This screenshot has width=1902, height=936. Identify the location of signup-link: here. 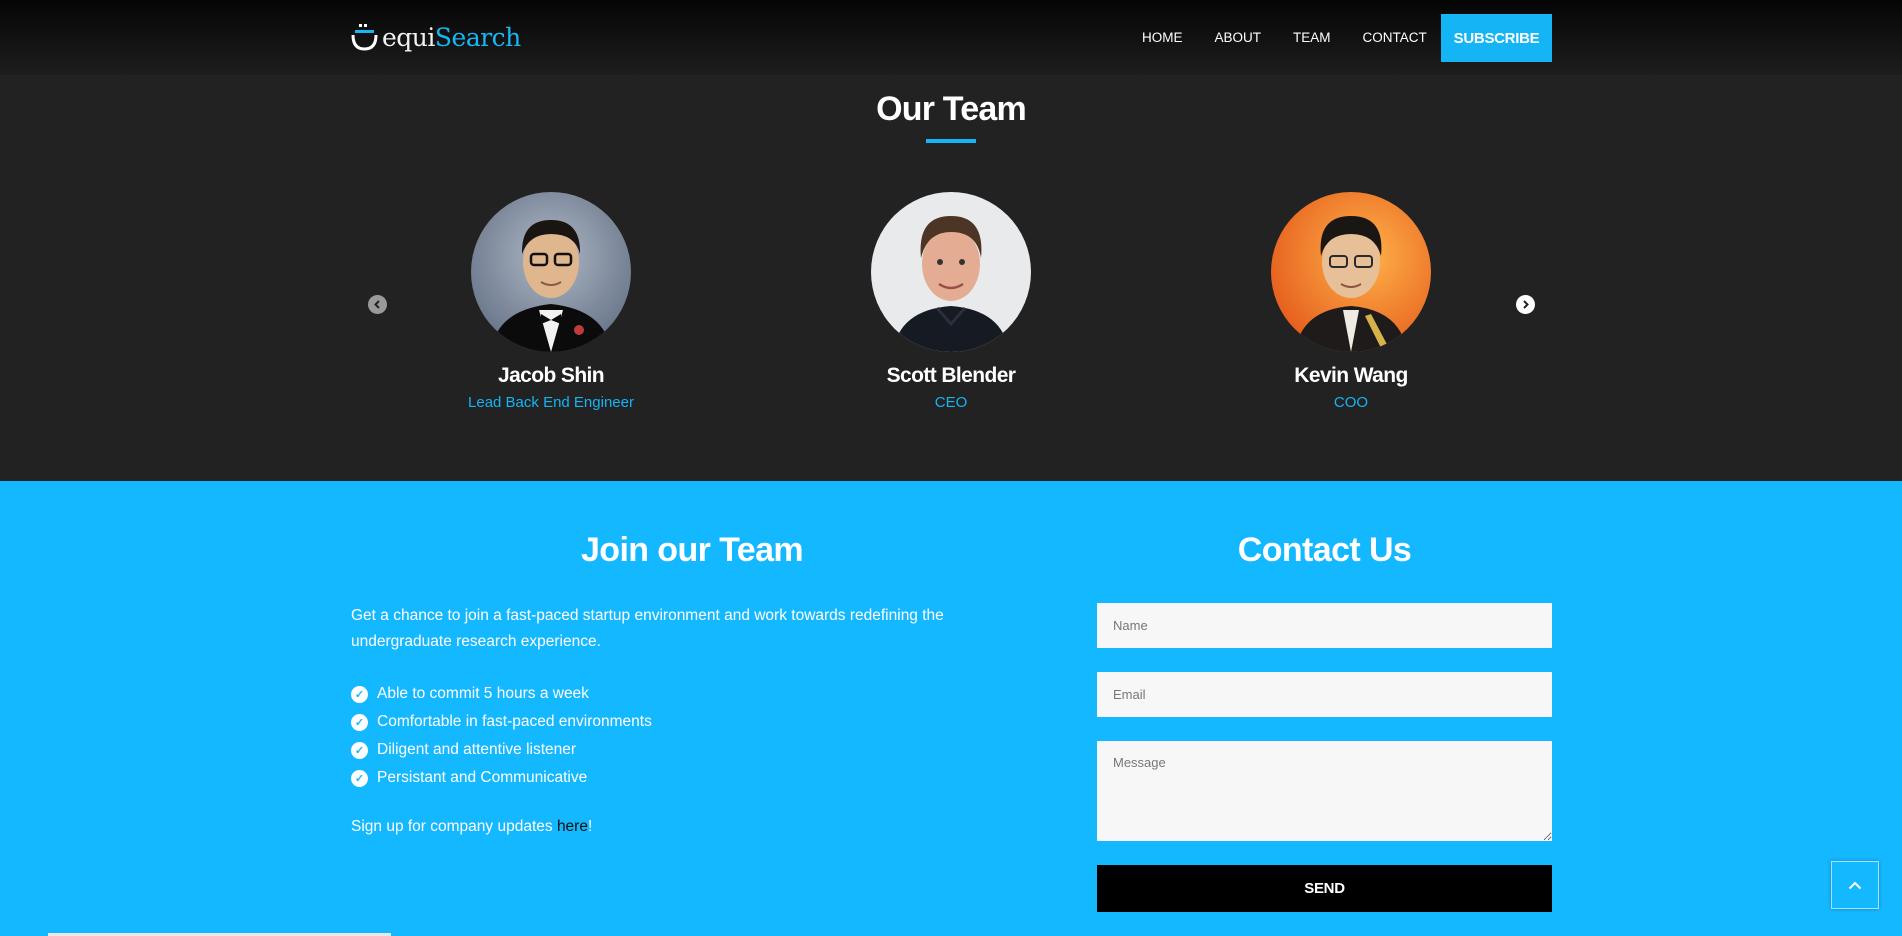
(572, 826).